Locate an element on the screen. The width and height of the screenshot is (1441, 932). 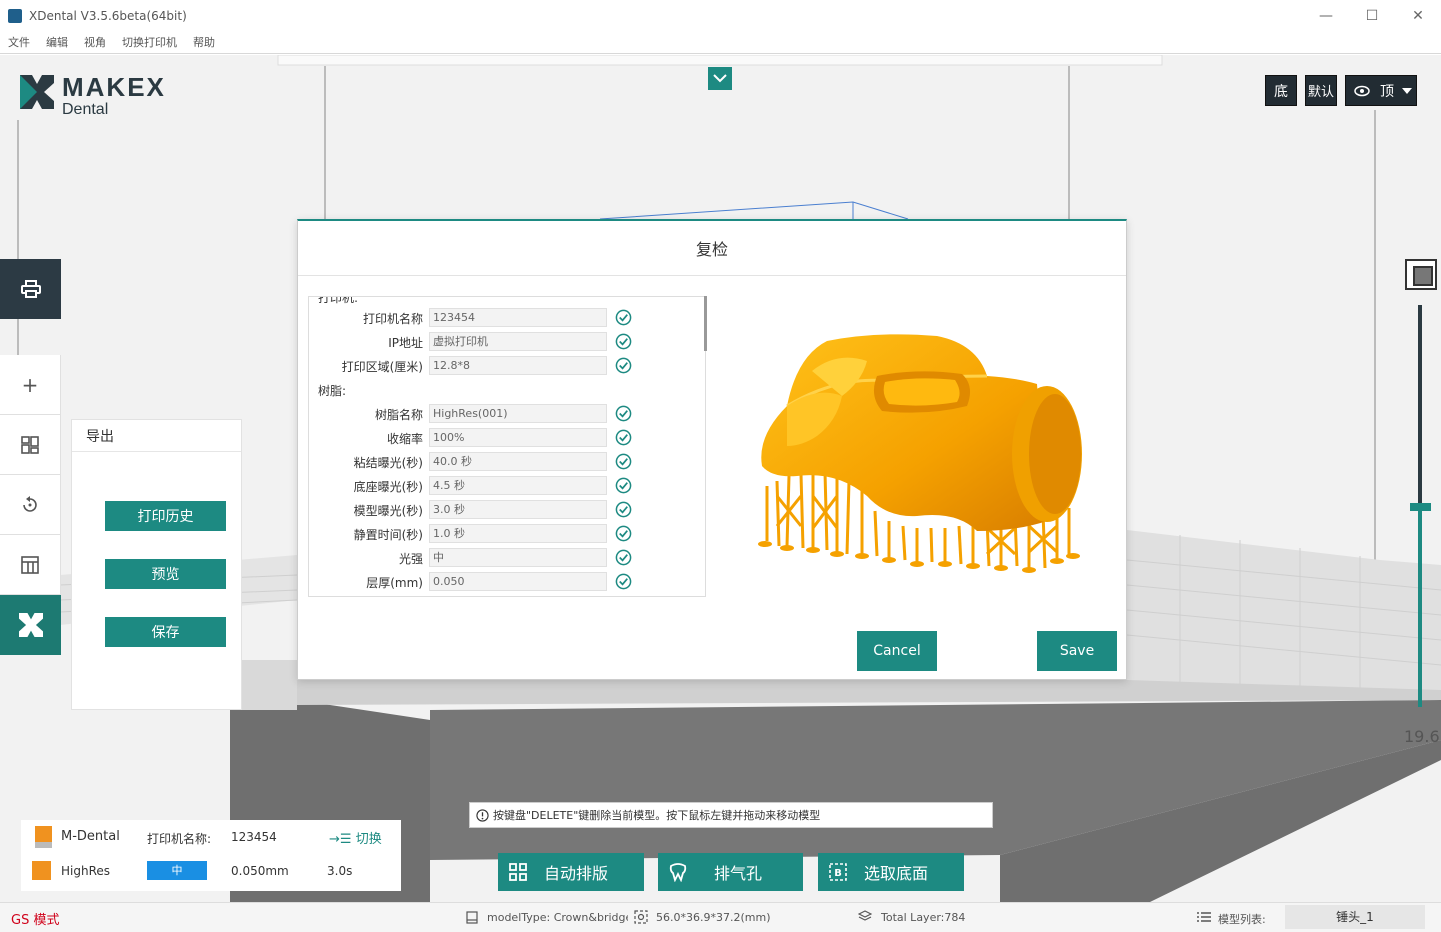
printer-brand: M-Dental is located at coordinates (90, 836).